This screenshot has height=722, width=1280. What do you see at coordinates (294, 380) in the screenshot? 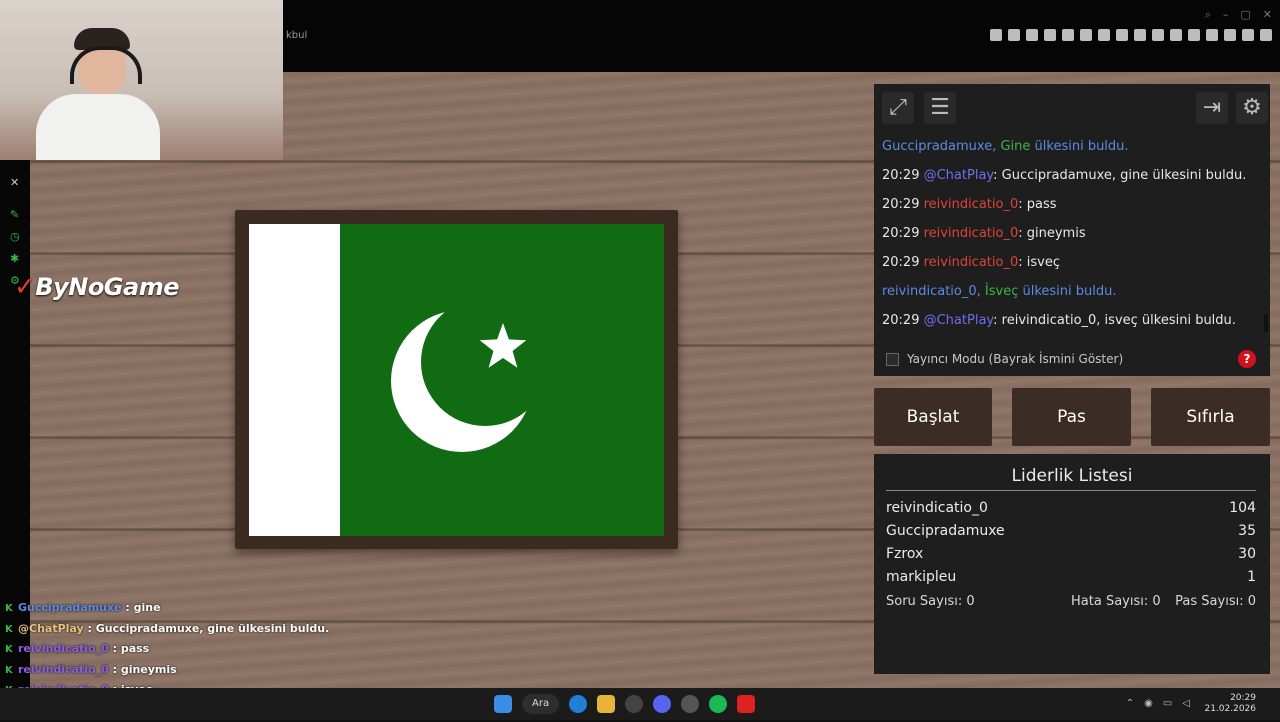
I see `flag-white-stripe` at bounding box center [294, 380].